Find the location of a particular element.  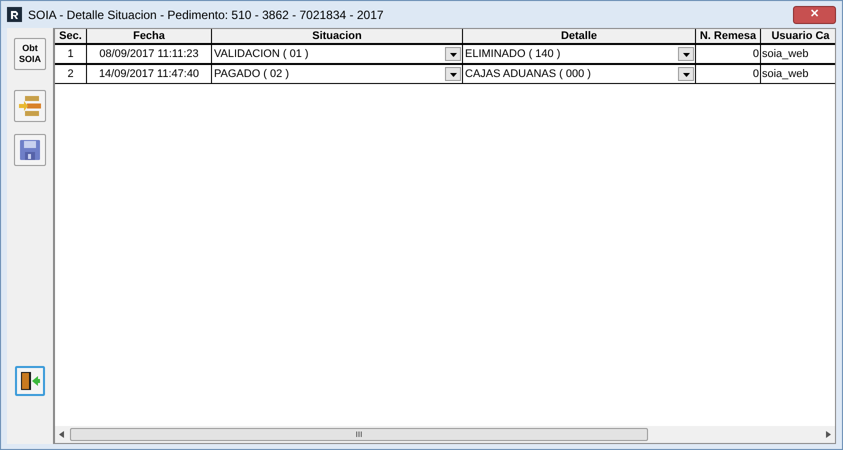

dropdown-field: ELIMINADO ( 140 ) is located at coordinates (579, 54).